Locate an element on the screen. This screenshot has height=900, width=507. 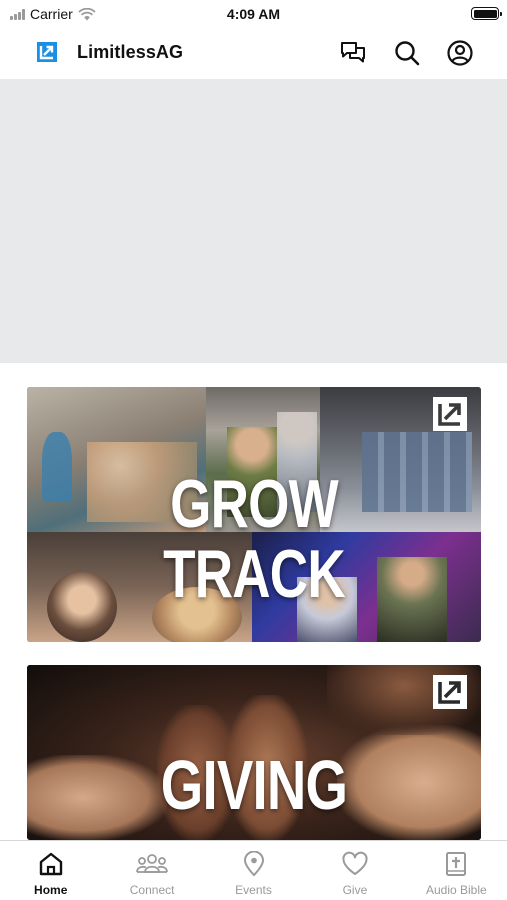
location-pin-icon is located at coordinates (253, 864).